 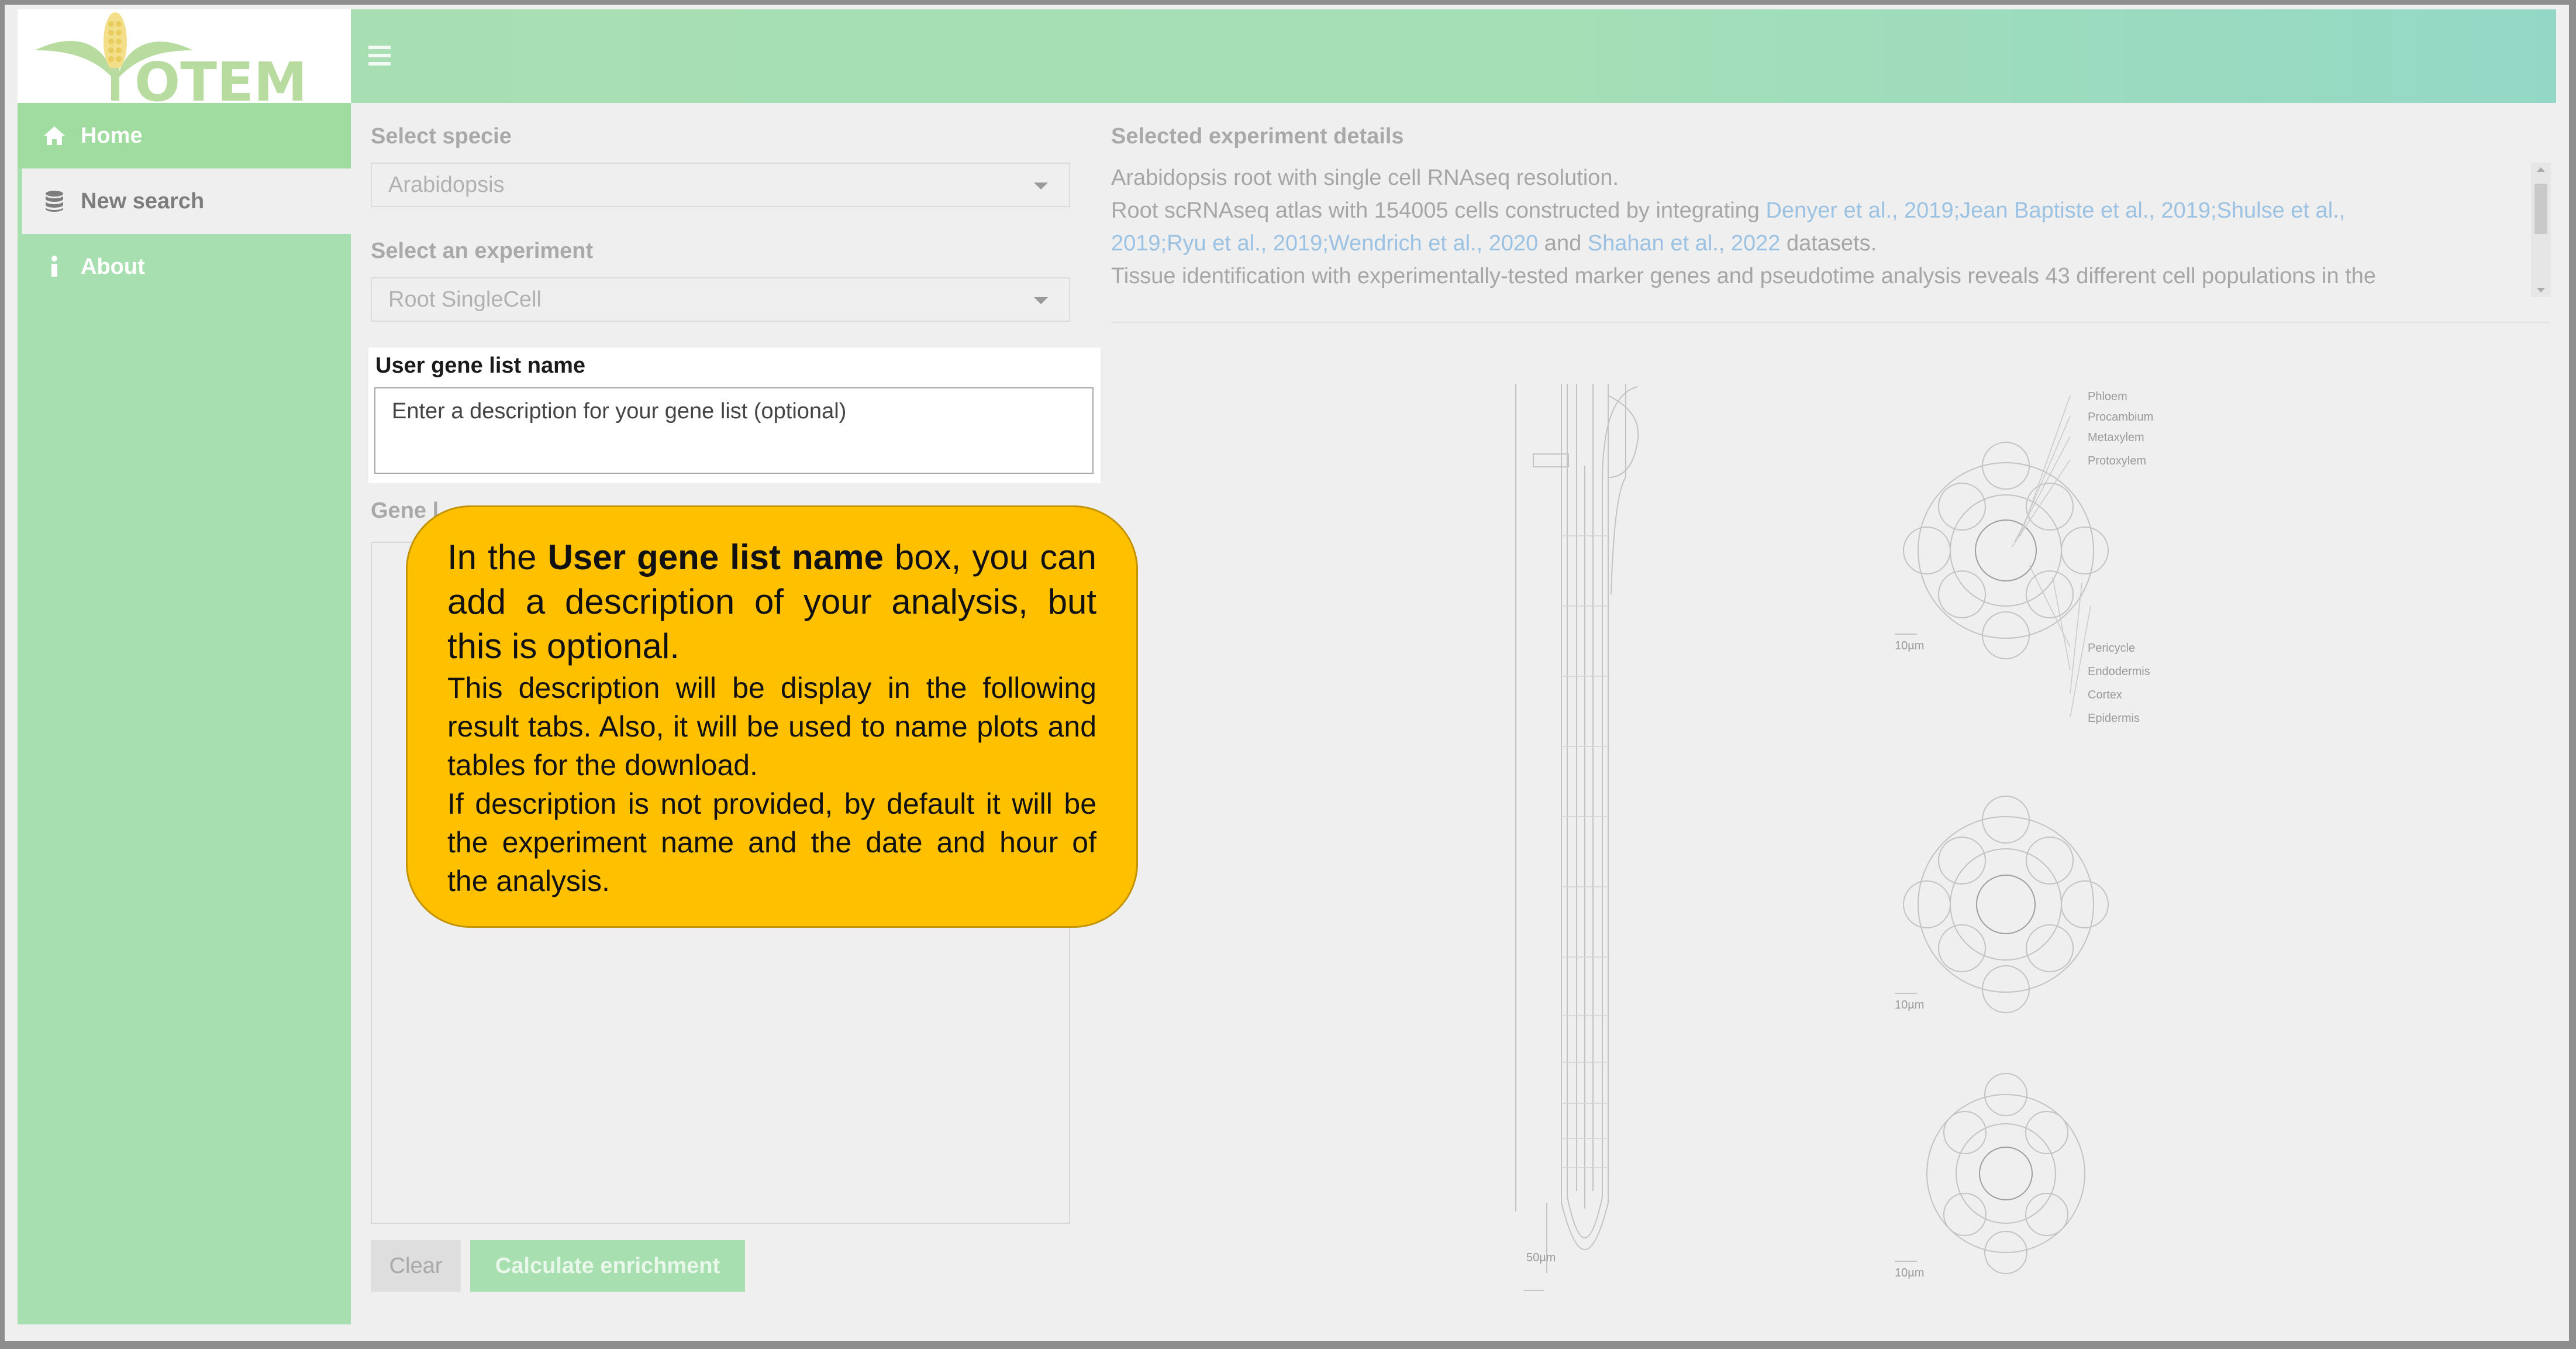 I want to click on figure-label-phloem: Phloem, so click(x=2107, y=397).